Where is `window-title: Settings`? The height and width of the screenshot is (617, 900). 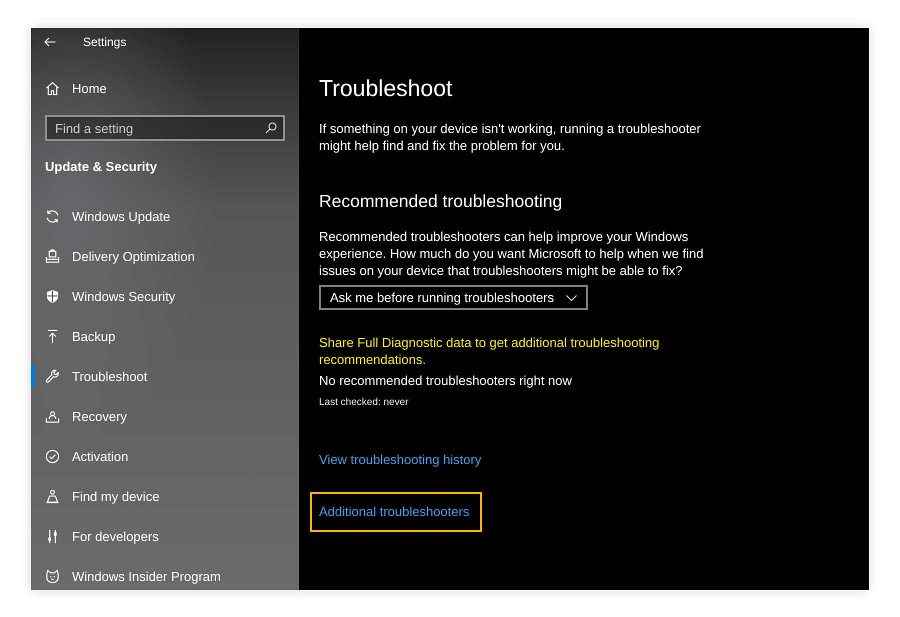 window-title: Settings is located at coordinates (104, 42).